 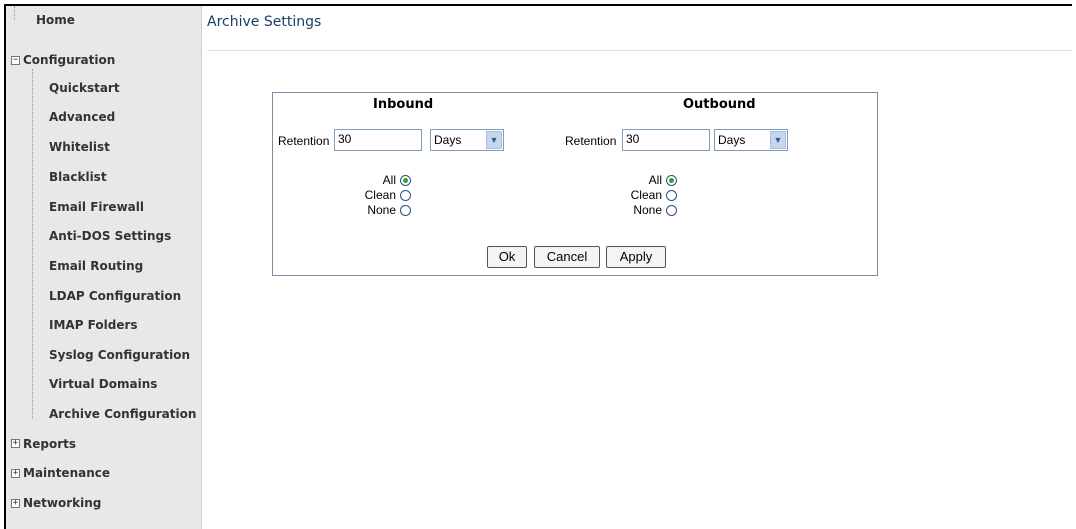 I want to click on cancel-button: Cancel, so click(x=567, y=257).